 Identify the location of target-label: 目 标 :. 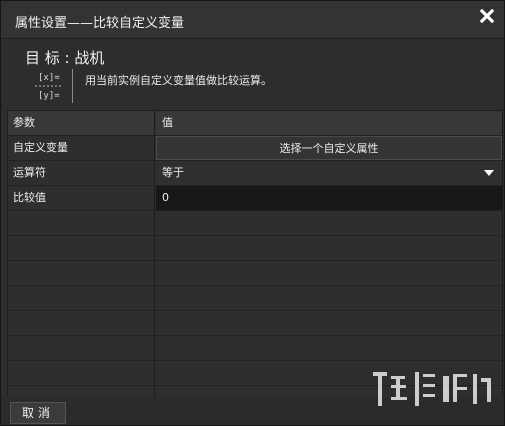
(50, 58).